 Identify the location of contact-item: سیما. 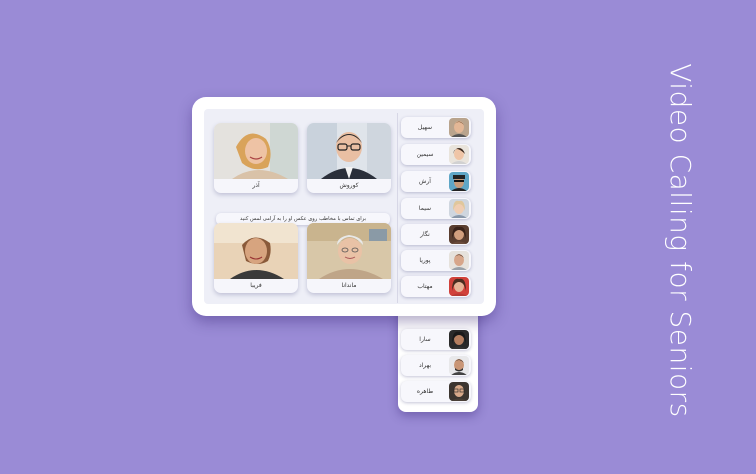
(436, 208).